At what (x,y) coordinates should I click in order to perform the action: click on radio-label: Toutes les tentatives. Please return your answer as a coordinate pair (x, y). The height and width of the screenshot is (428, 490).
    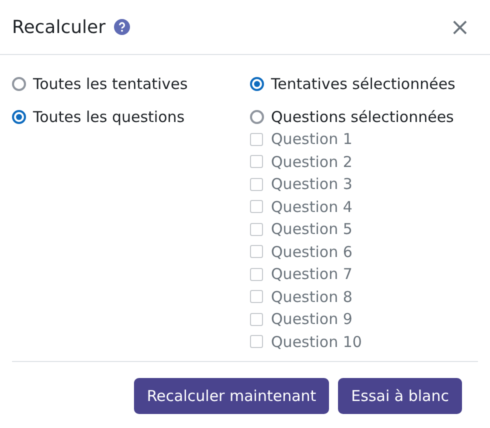
    Looking at the image, I should click on (110, 84).